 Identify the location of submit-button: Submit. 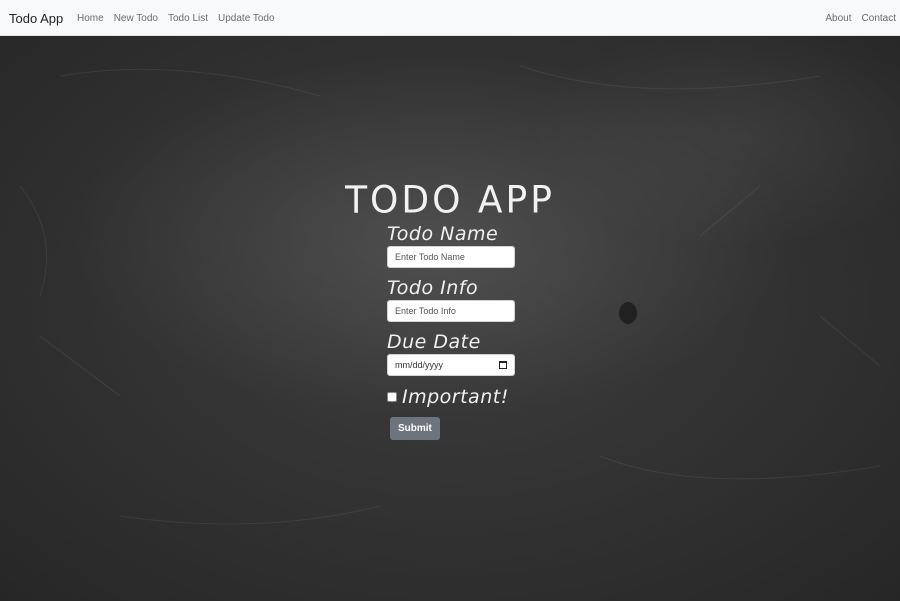
(415, 428).